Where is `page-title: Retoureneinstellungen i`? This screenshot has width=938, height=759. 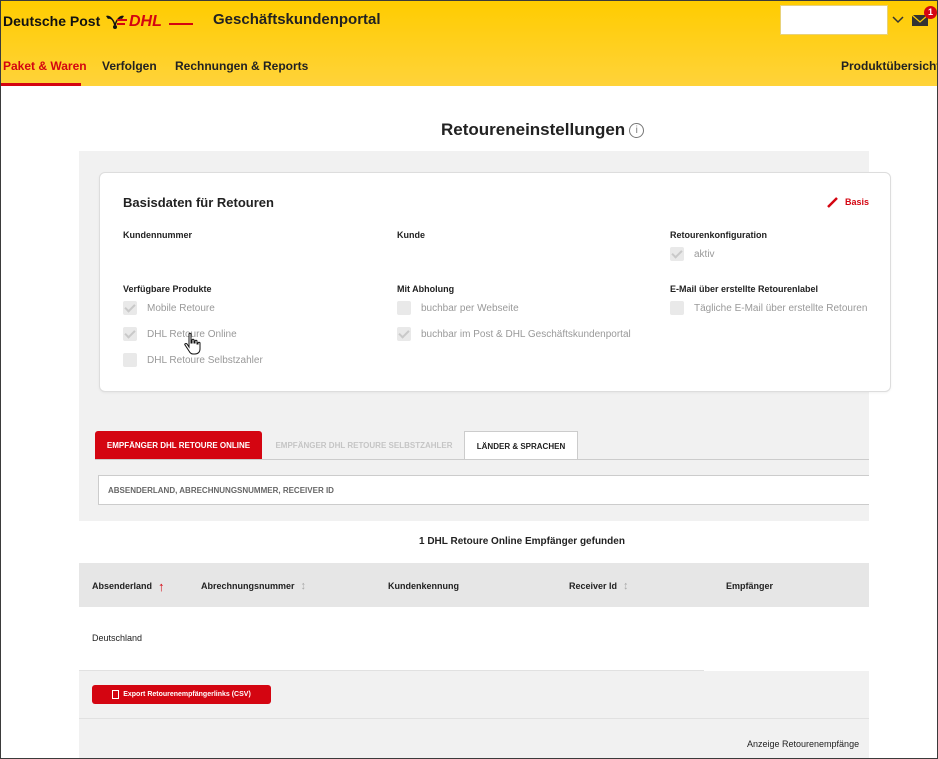 page-title: Retoureneinstellungen i is located at coordinates (543, 130).